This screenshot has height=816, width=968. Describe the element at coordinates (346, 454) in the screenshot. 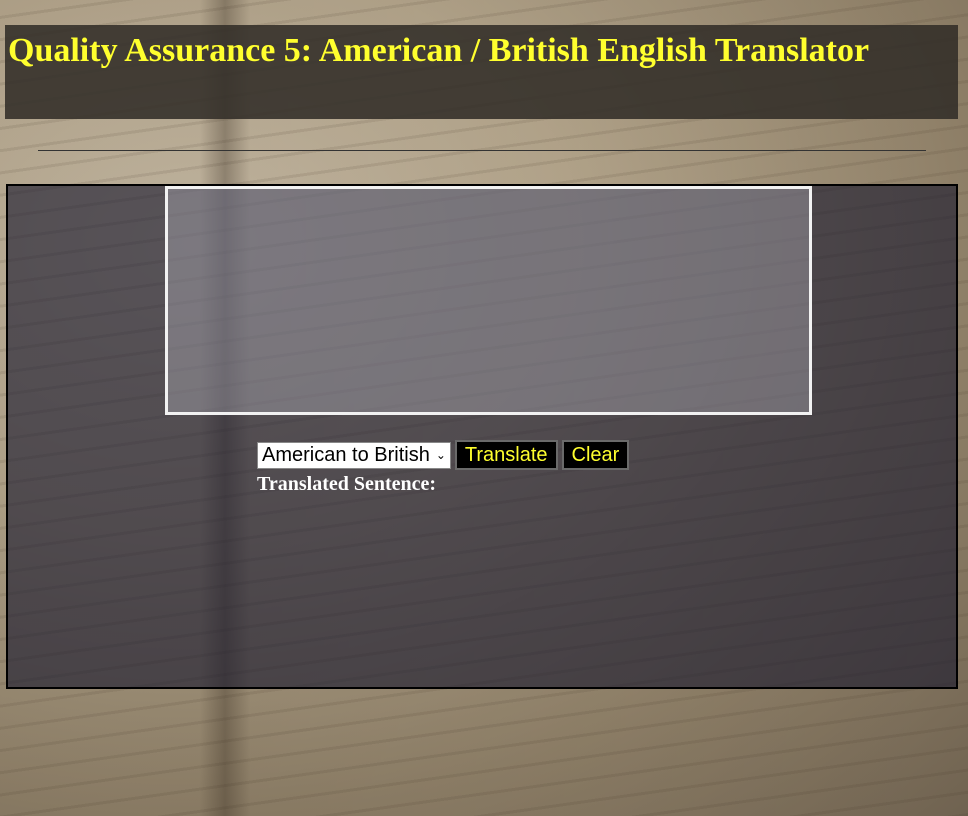

I see `locale-select-value: American to British` at that location.